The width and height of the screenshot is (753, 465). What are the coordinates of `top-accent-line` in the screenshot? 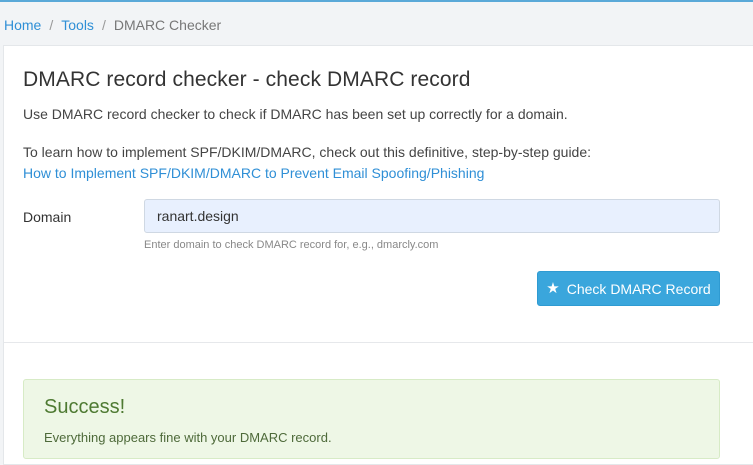 It's located at (376, 1).